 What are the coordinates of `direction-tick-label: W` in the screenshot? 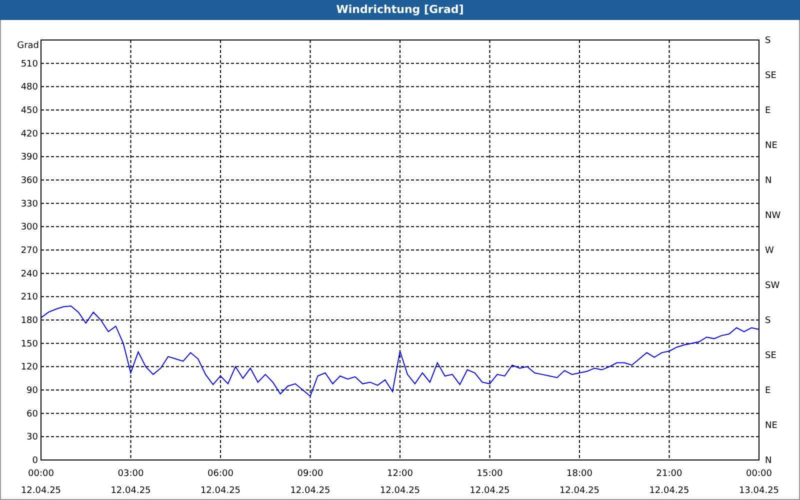 It's located at (769, 251).